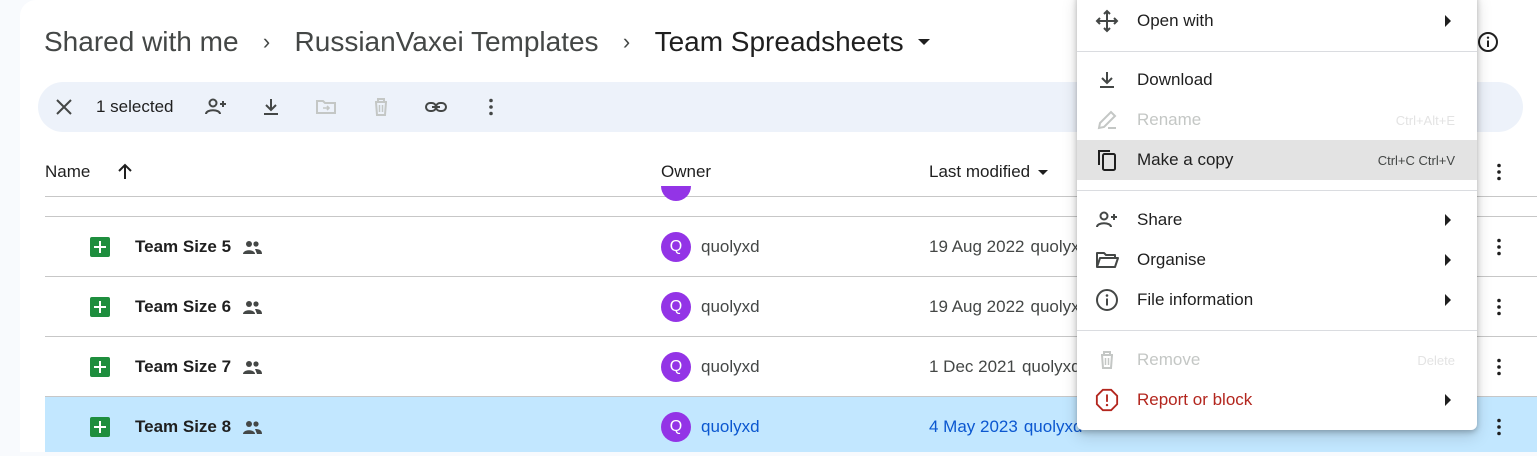 This screenshot has width=1537, height=456. What do you see at coordinates (1185, 159) in the screenshot?
I see `menu-label: Make a copy` at bounding box center [1185, 159].